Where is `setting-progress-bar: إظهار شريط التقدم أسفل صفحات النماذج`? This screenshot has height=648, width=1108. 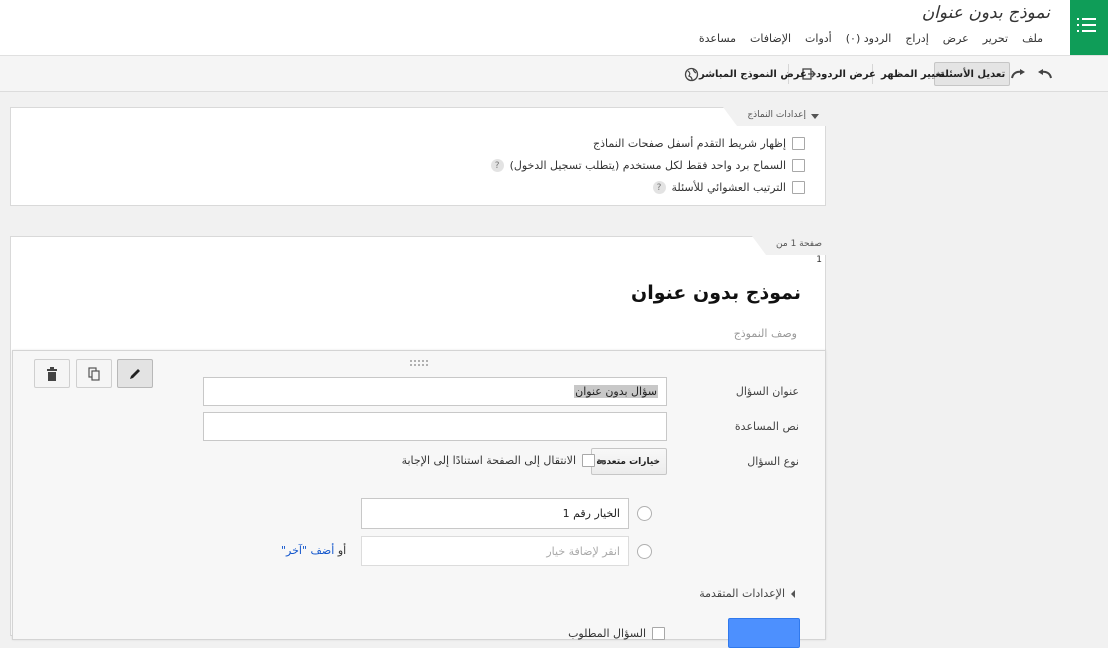
setting-progress-bar: إظهار شريط التقدم أسفل صفحات النماذج is located at coordinates (699, 143).